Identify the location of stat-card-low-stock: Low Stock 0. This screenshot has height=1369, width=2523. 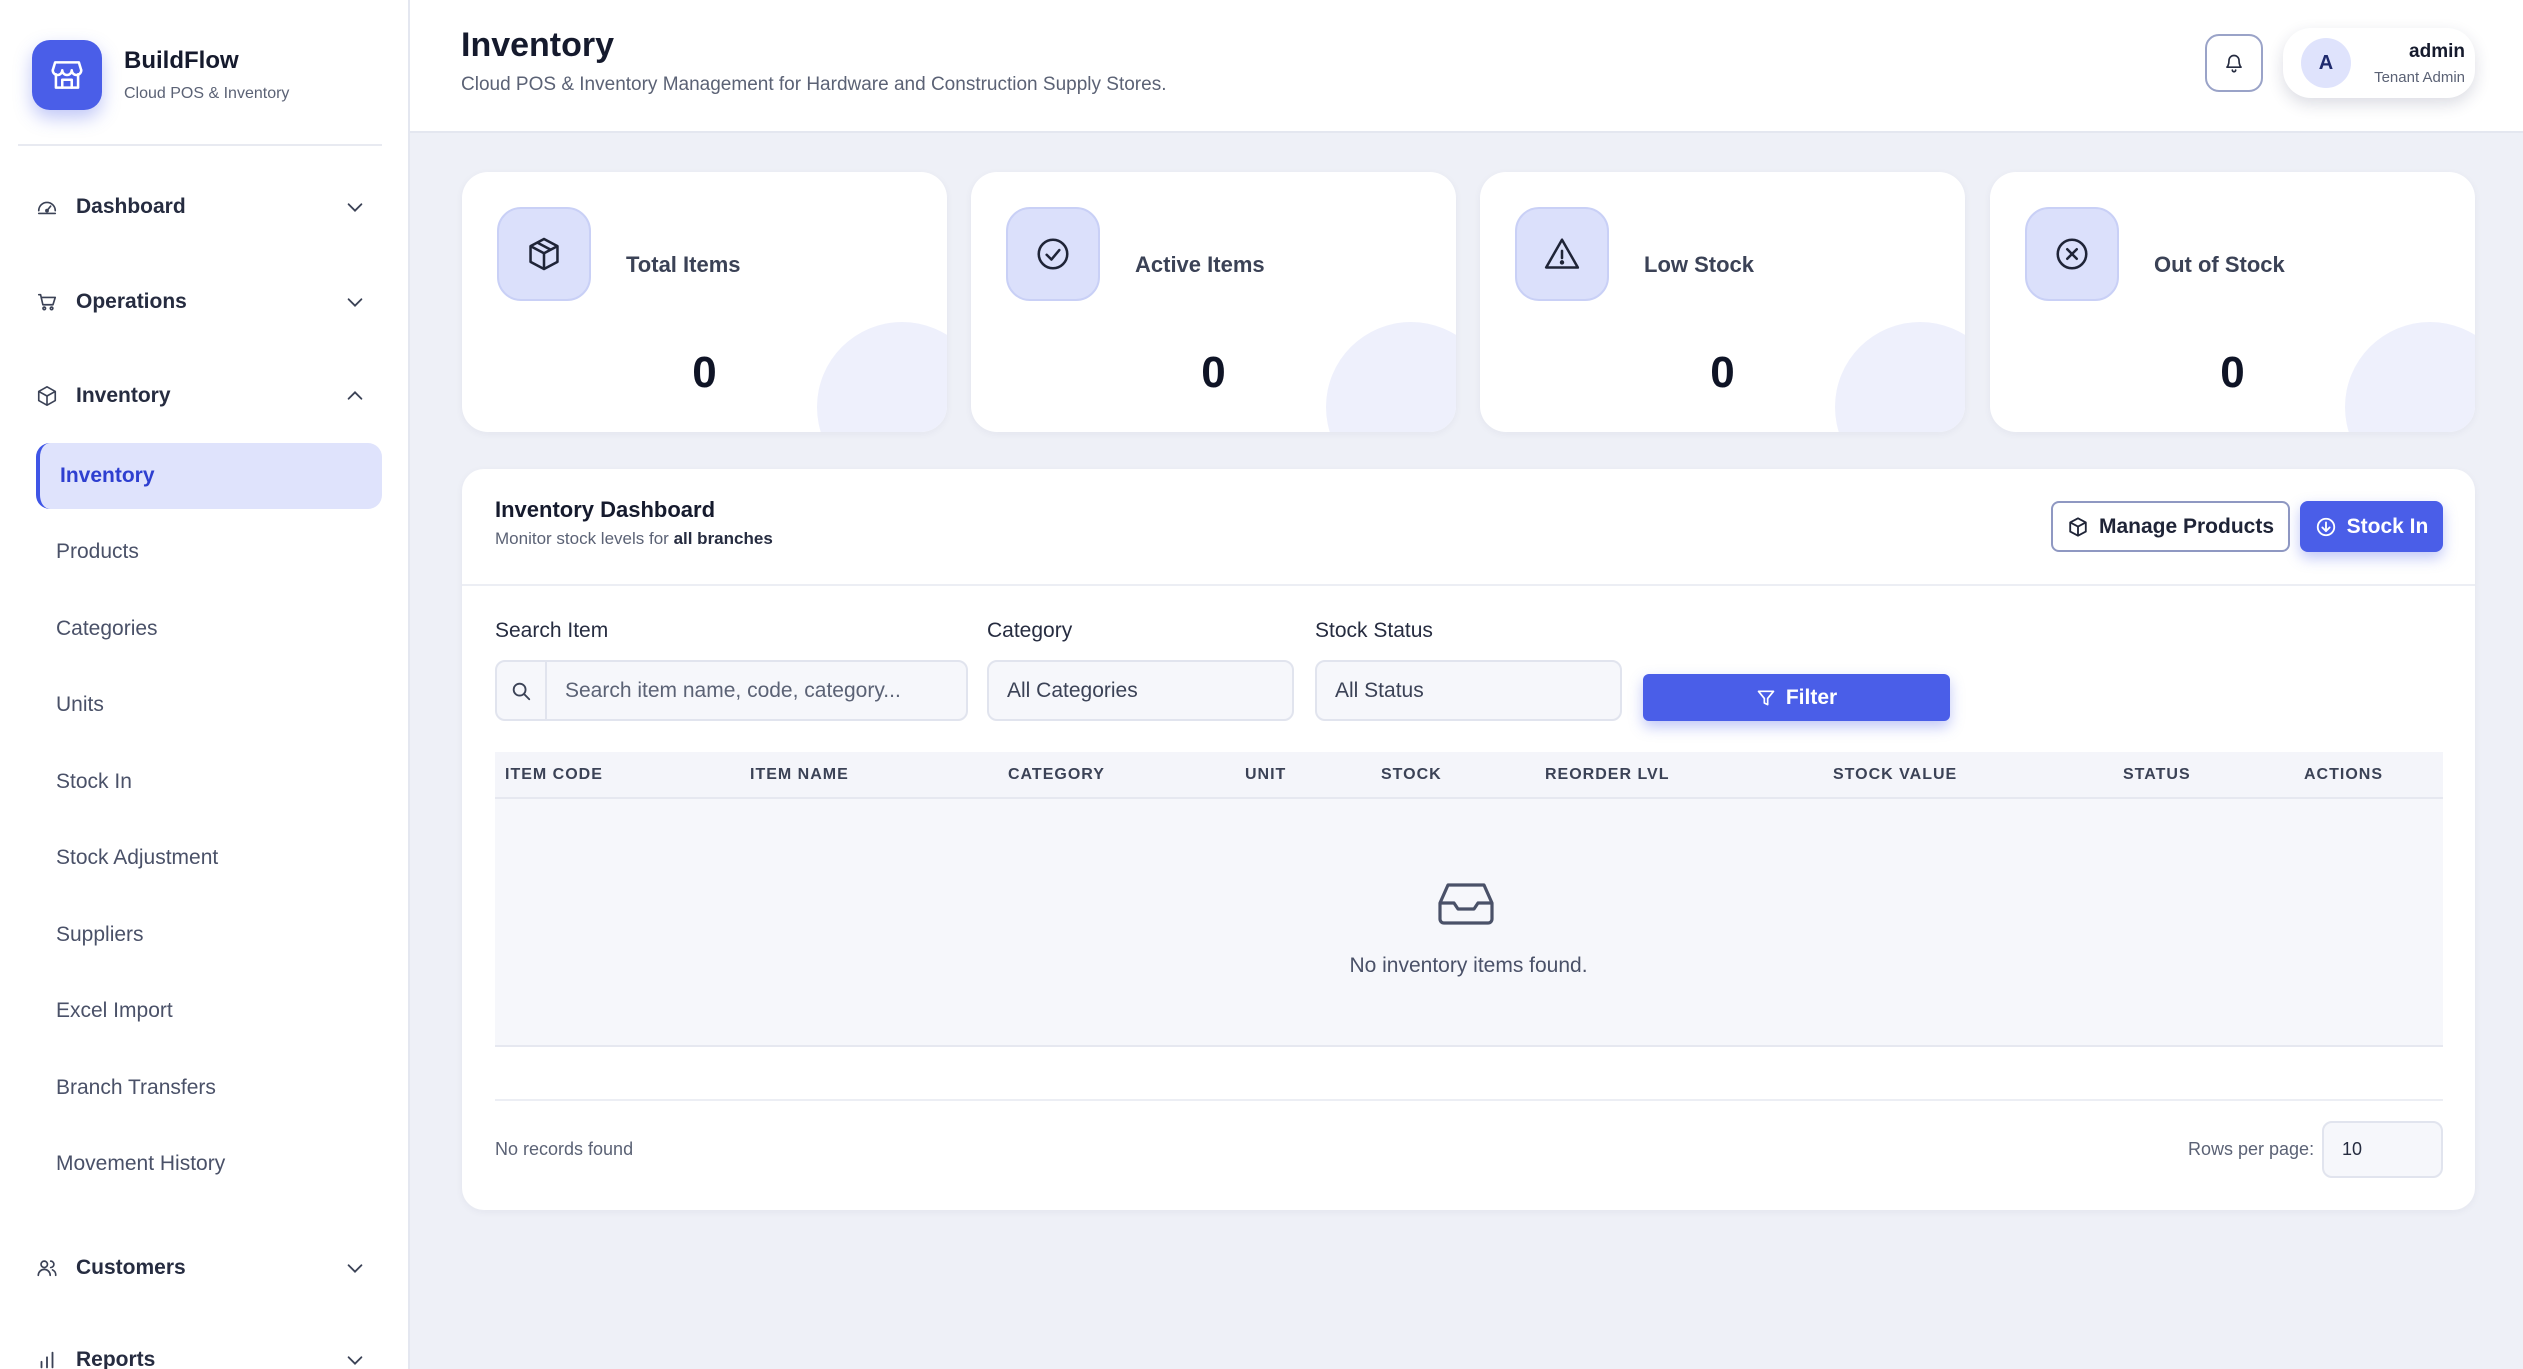
(1722, 302).